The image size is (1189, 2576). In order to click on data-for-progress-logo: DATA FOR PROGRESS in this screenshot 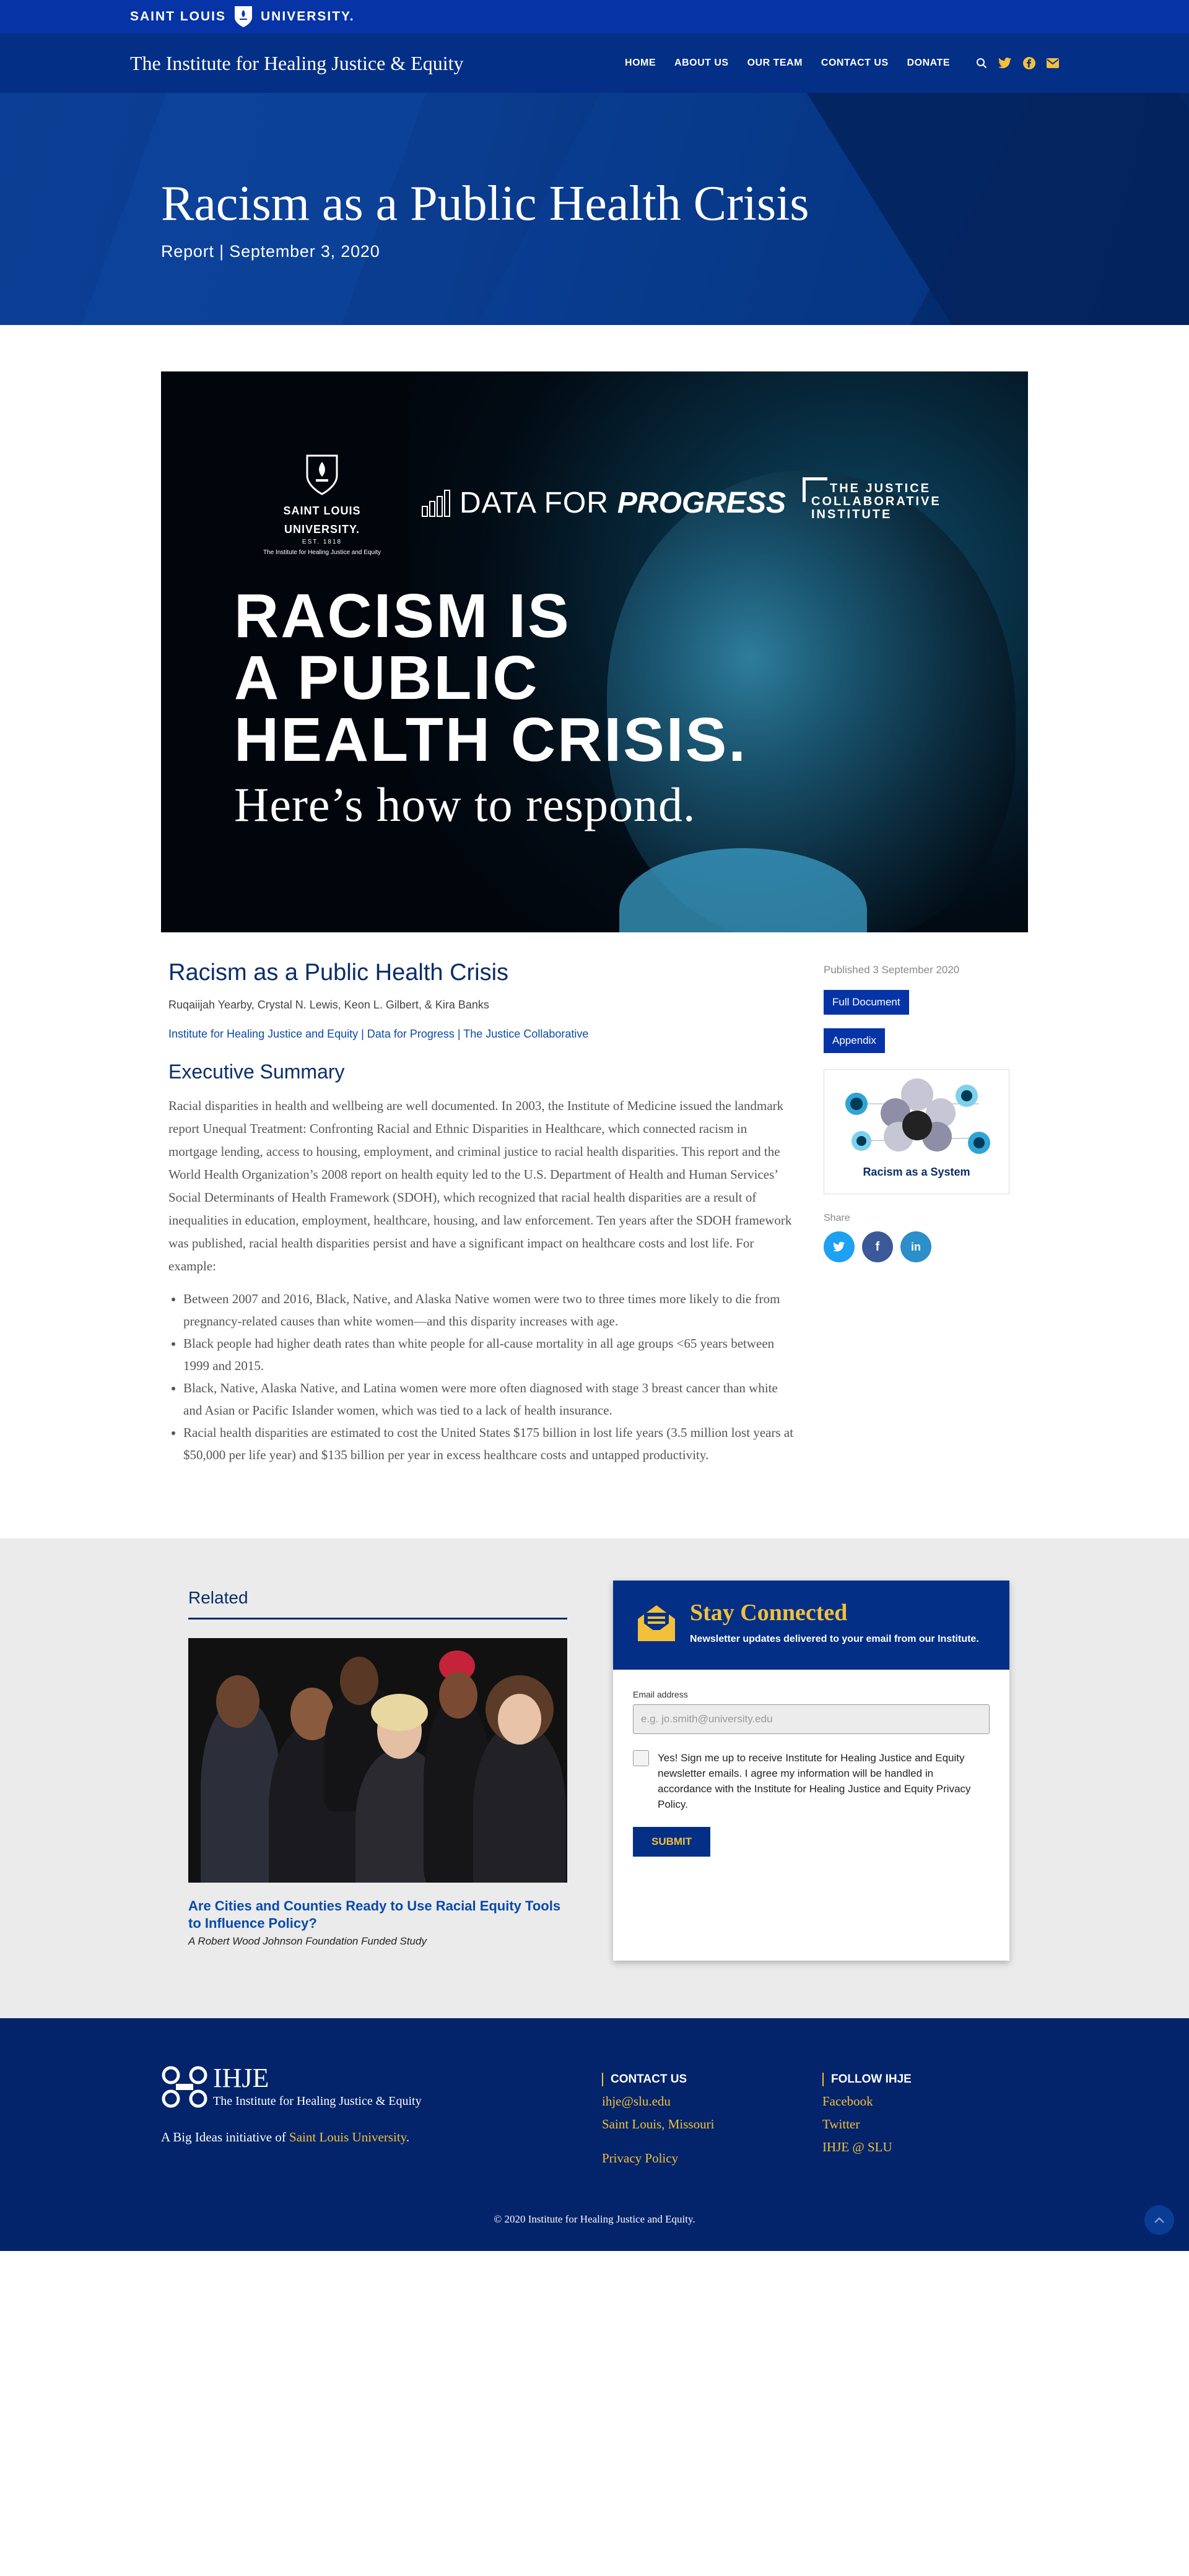, I will do `click(603, 503)`.